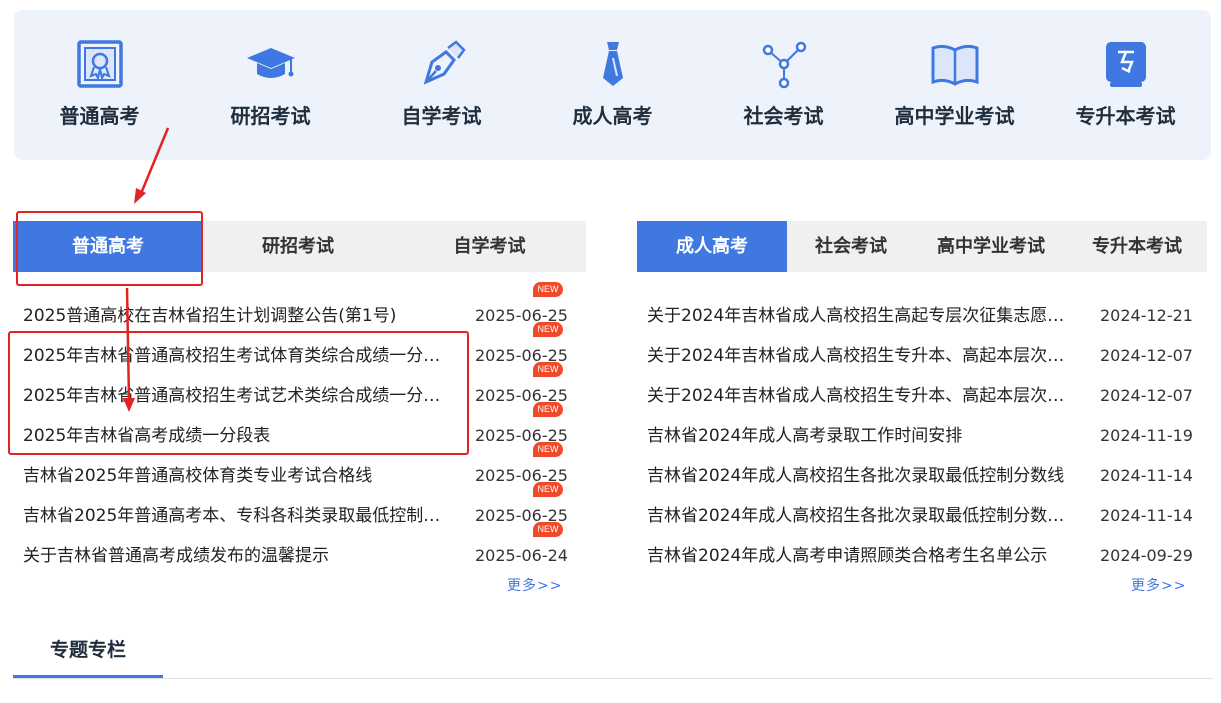 The width and height of the screenshot is (1221, 703). What do you see at coordinates (441, 116) in the screenshot?
I see `nav-label: 自学考试` at bounding box center [441, 116].